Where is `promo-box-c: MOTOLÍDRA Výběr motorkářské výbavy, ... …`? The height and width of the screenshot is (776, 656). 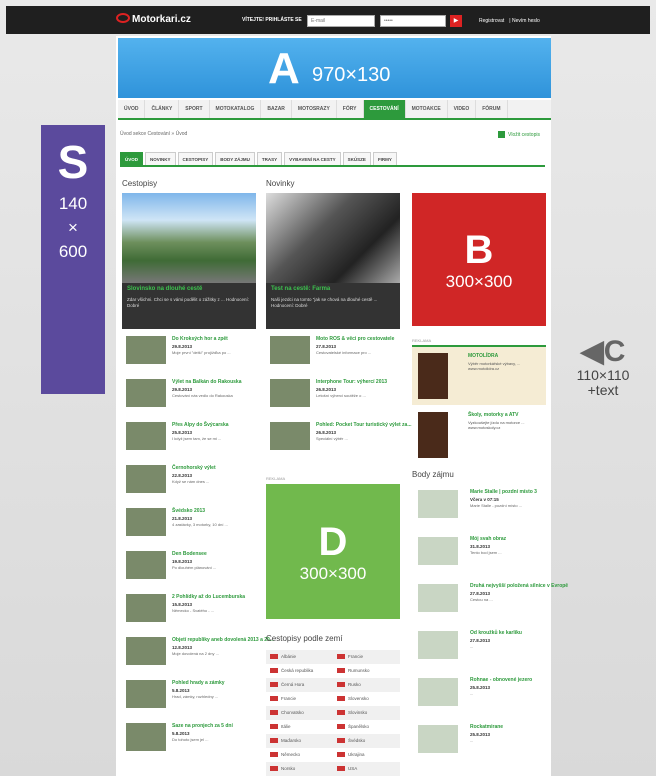
promo-box-c: MOTOLÍDRA Výběr motorkářské výbavy, ... … is located at coordinates (479, 375).